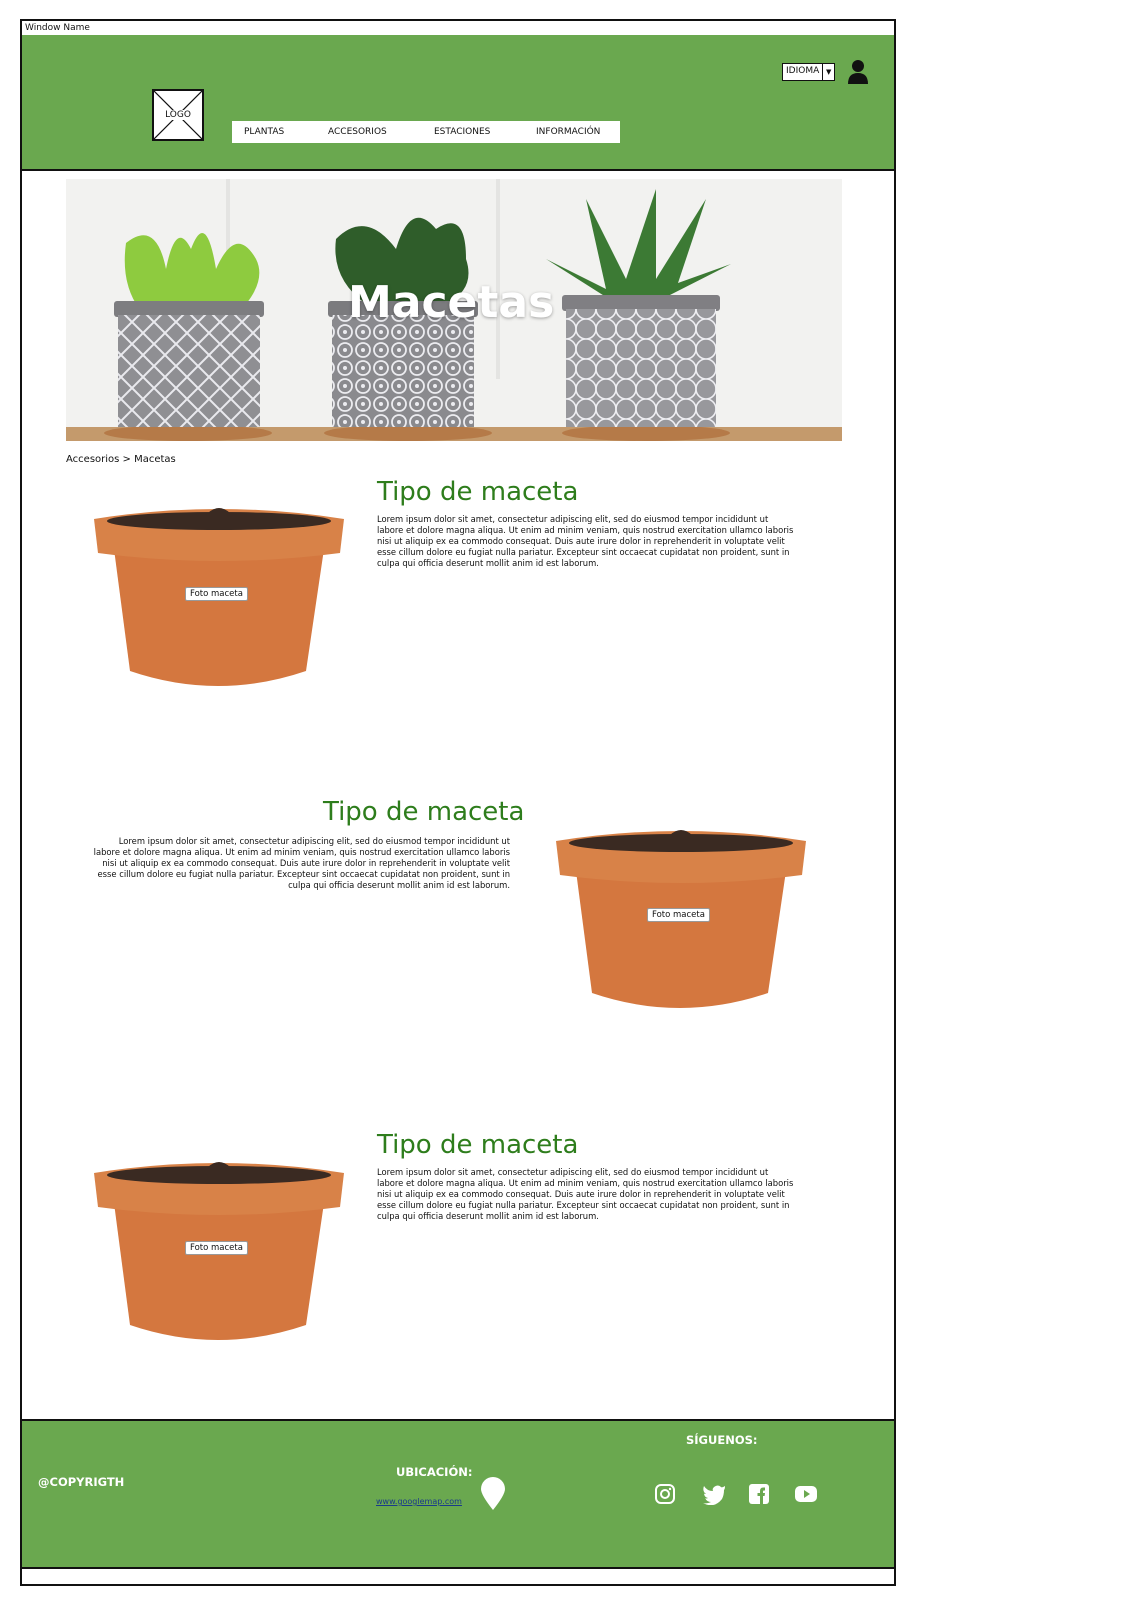 The image size is (1132, 1600). Describe the element at coordinates (81, 1482) in the screenshot. I see `copyright-text: @COPYRIGTH` at that location.